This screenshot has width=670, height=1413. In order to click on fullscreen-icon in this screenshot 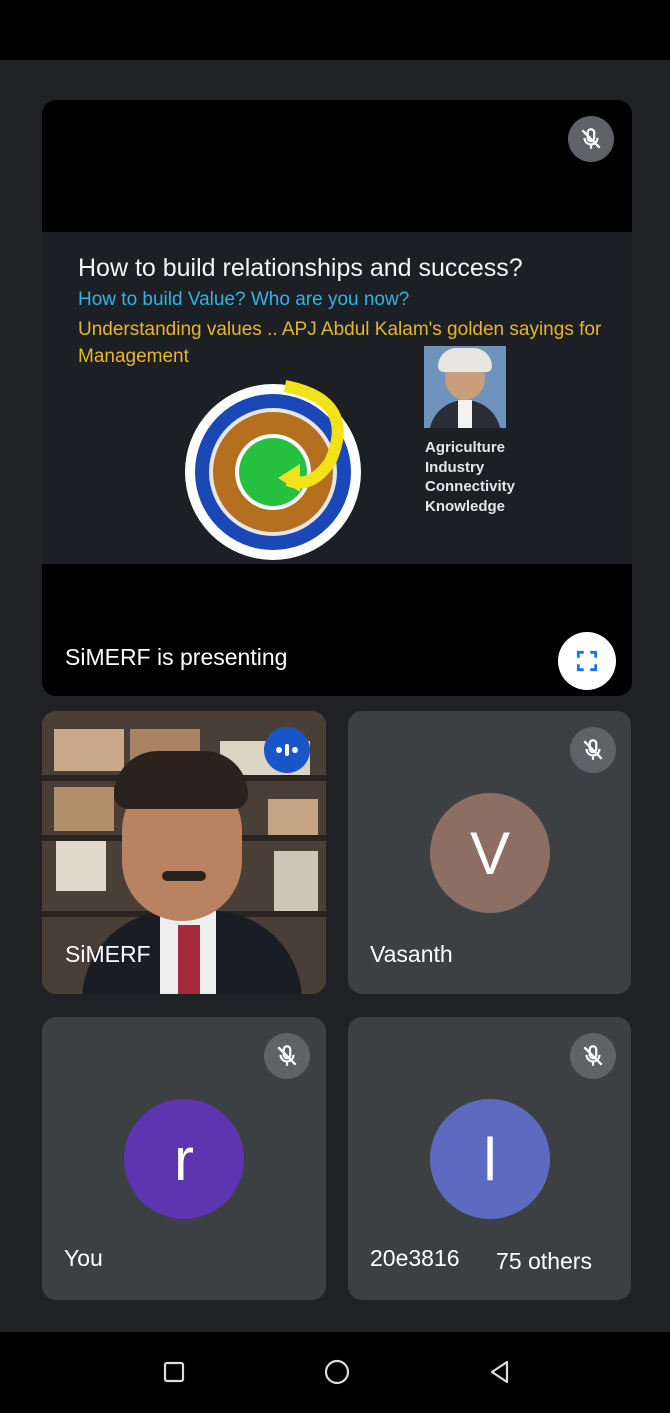, I will do `click(587, 661)`.